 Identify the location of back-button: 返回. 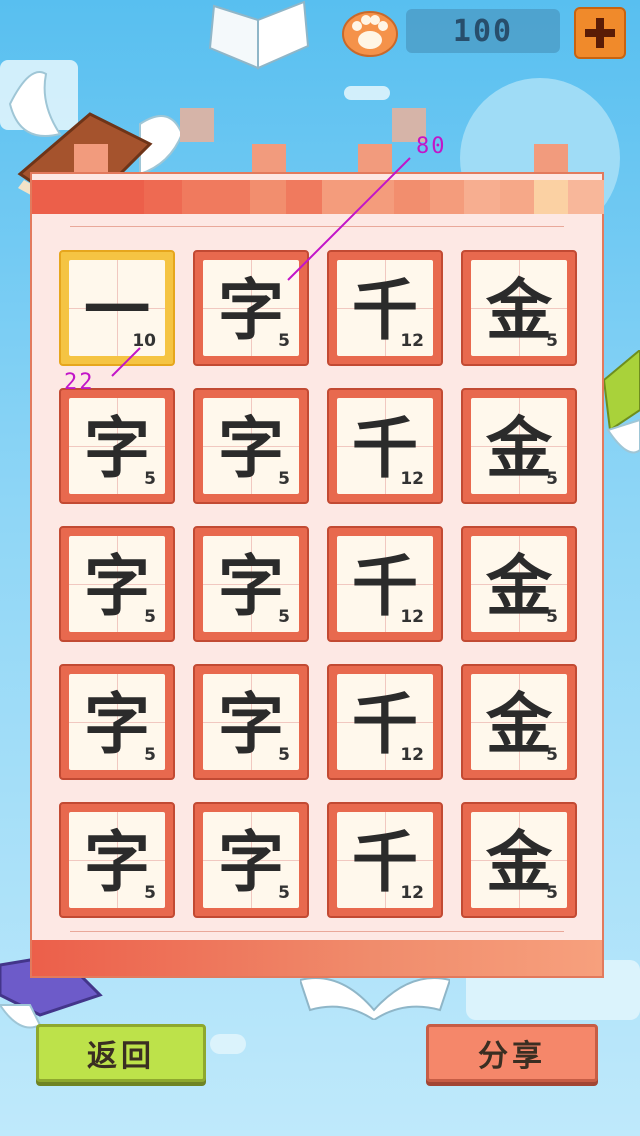
(121, 1053).